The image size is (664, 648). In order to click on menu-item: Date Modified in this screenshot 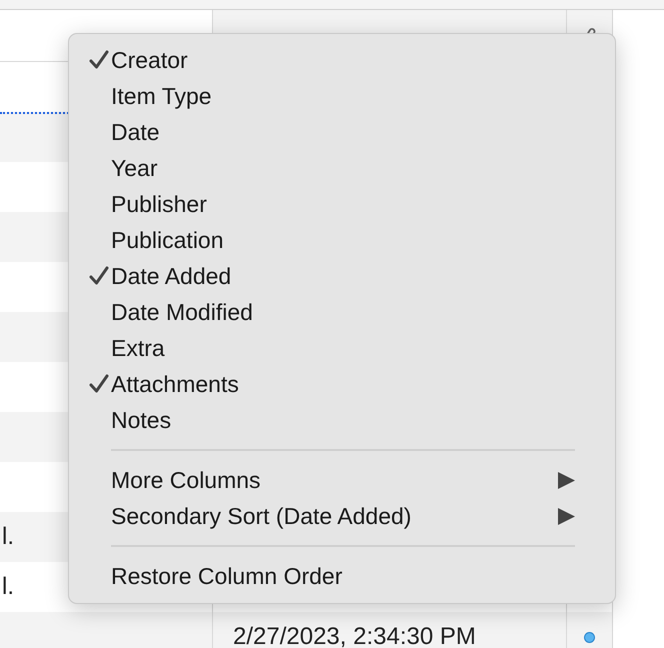, I will do `click(342, 312)`.